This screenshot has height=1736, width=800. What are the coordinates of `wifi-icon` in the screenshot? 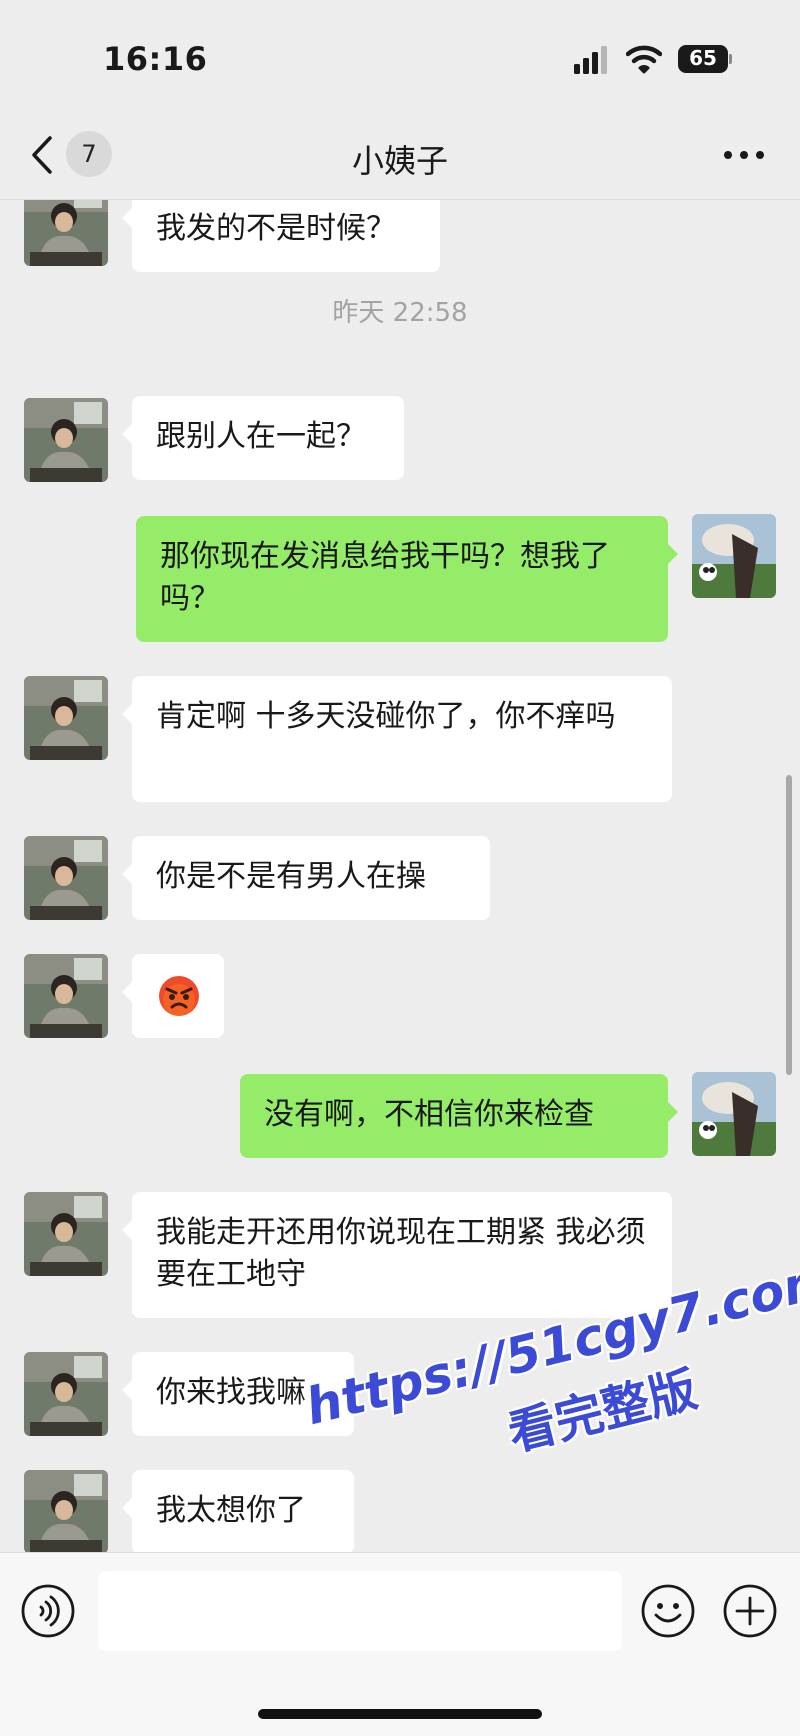 It's located at (644, 59).